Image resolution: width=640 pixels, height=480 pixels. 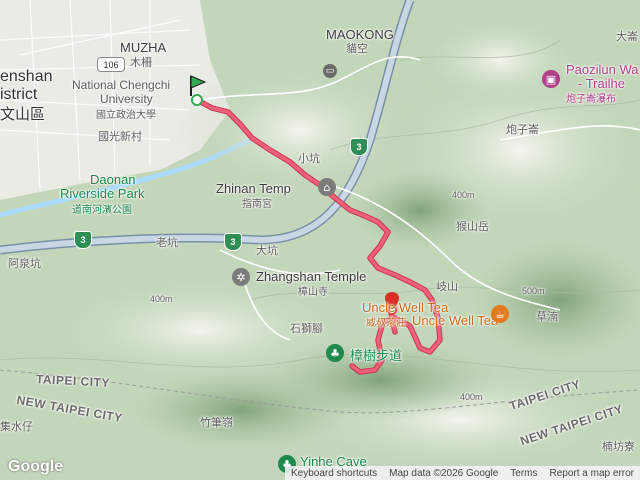 I want to click on label-daonan-2: Riverside Park, so click(x=102, y=193).